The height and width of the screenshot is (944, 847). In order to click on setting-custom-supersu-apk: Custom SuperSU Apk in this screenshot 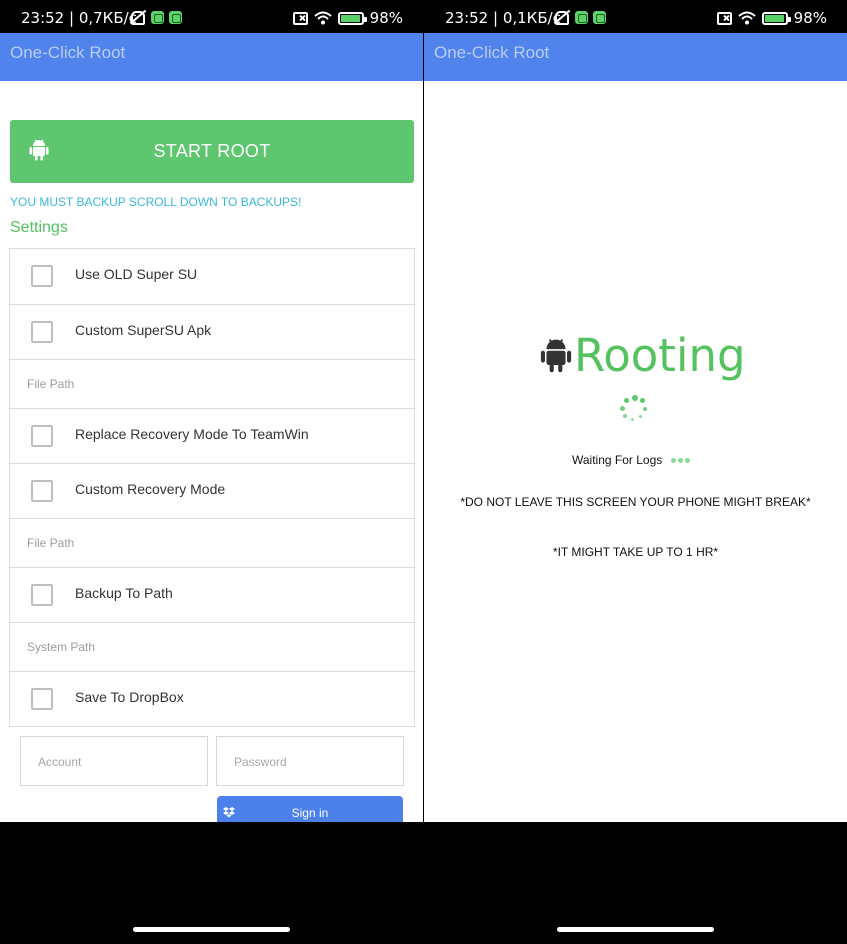, I will do `click(212, 331)`.